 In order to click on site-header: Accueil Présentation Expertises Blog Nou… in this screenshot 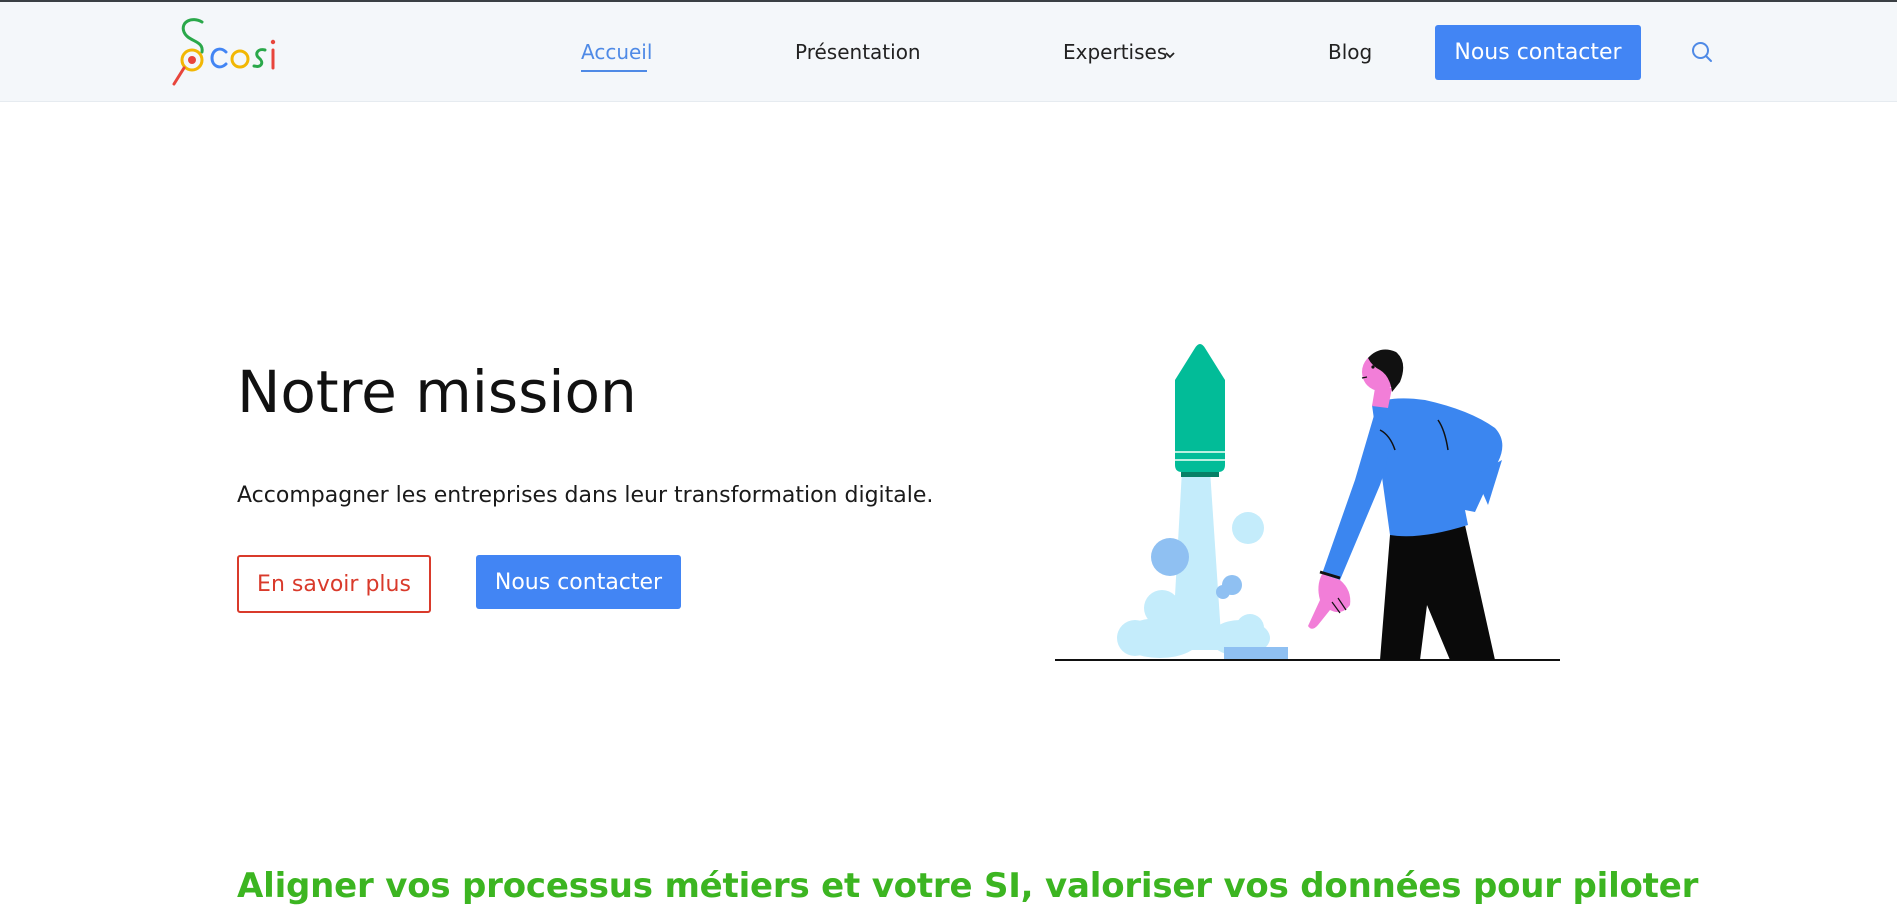, I will do `click(948, 52)`.